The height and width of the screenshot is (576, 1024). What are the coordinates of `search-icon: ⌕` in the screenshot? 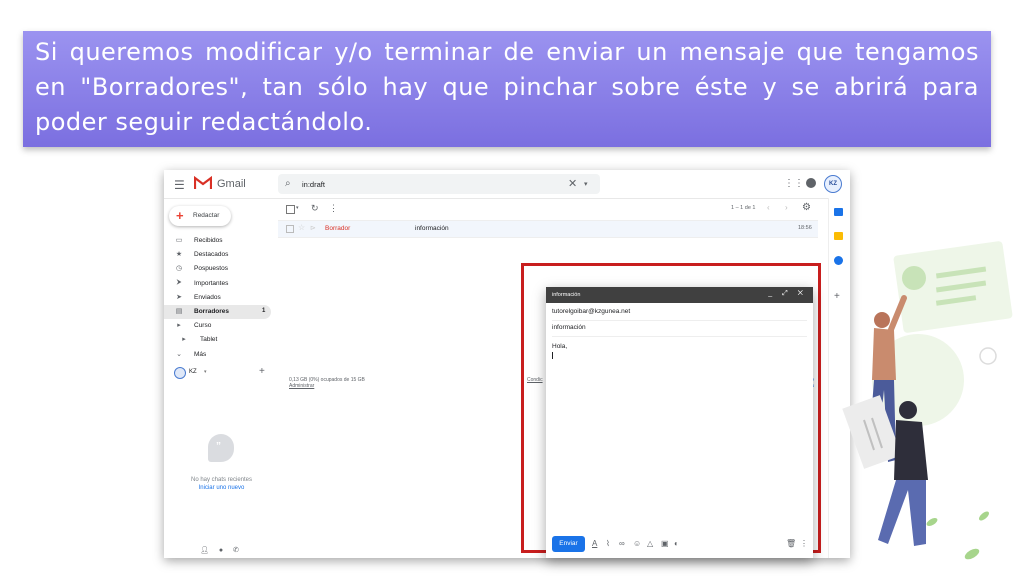 It's located at (288, 183).